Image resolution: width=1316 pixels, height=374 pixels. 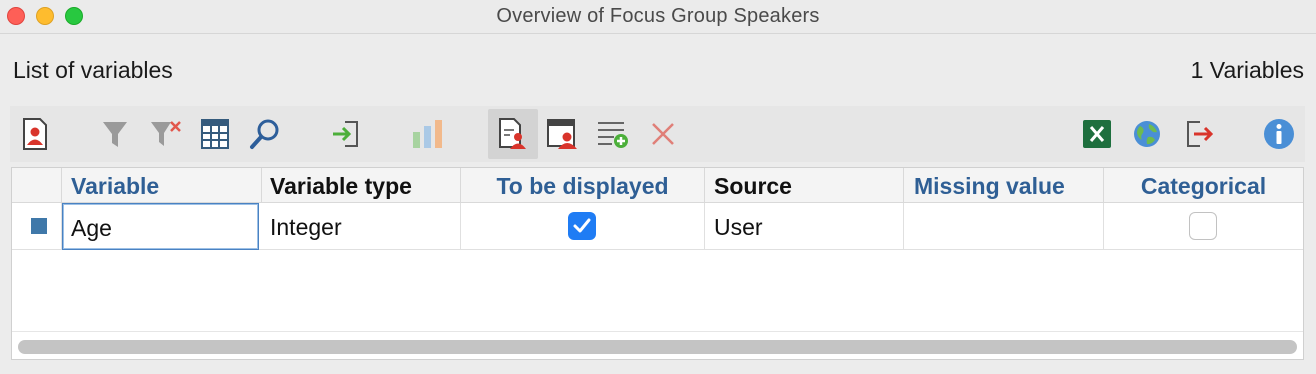 I want to click on import-icon, so click(x=345, y=134).